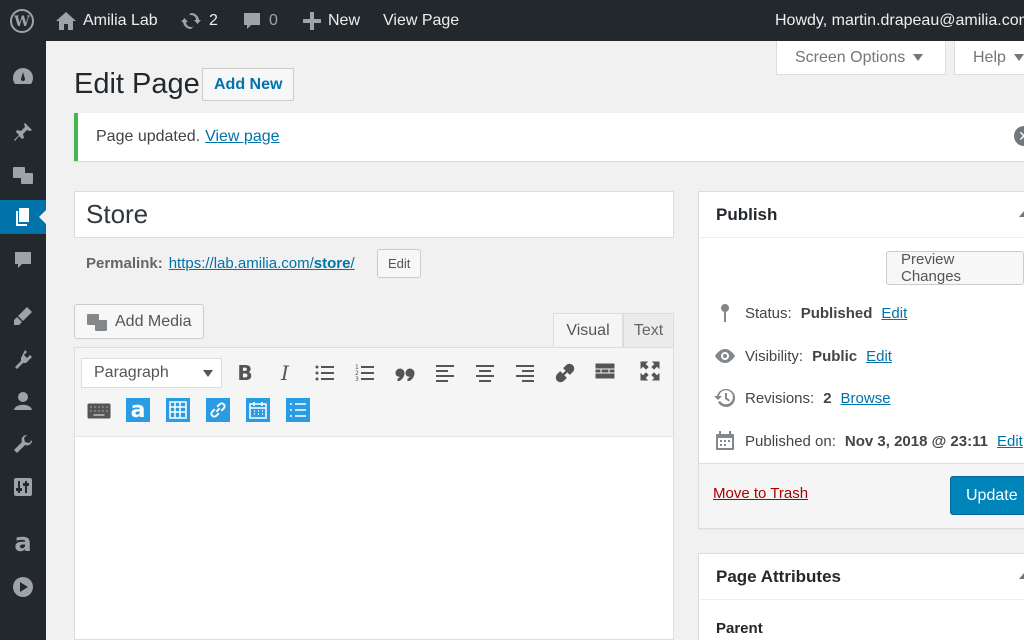 This screenshot has width=1024, height=640. Describe the element at coordinates (208, 373) in the screenshot. I see `chevron-down-icon` at that location.